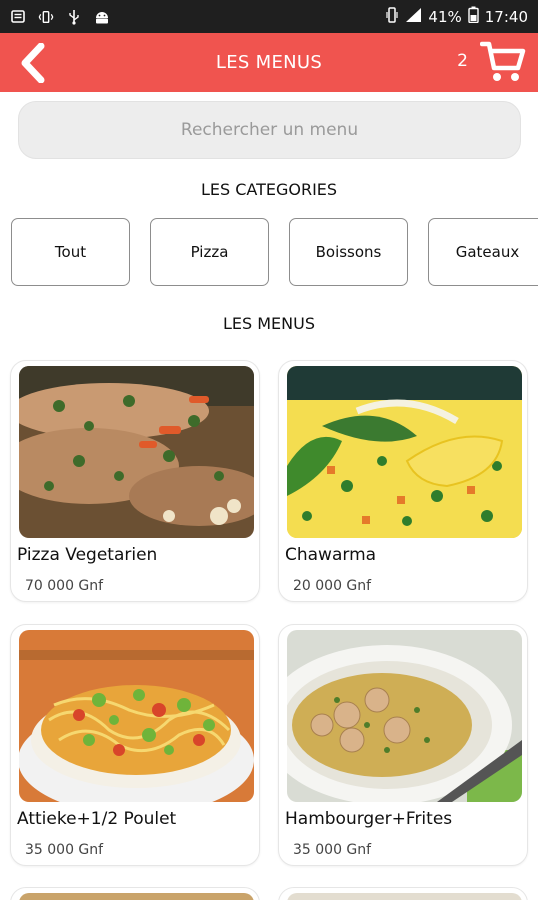 Image resolution: width=538 pixels, height=900 pixels. Describe the element at coordinates (18, 17) in the screenshot. I see `message-icon` at that location.